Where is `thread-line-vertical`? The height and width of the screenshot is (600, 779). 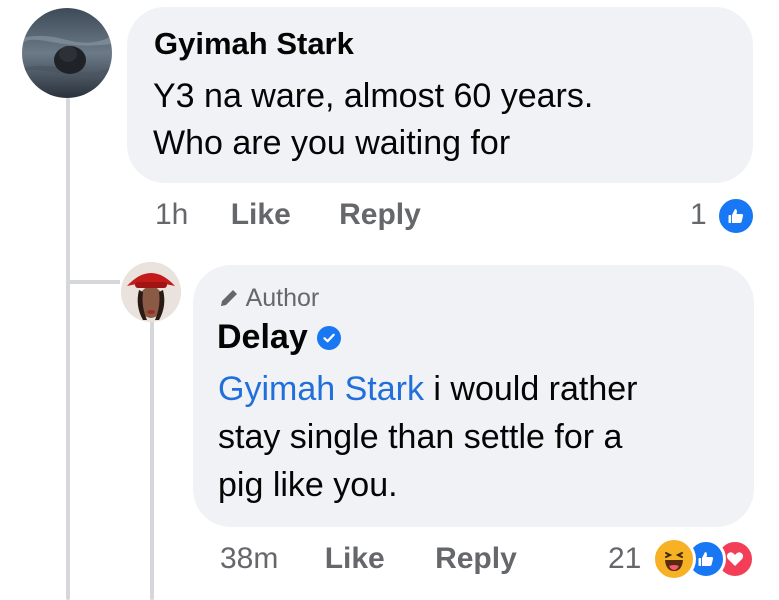
thread-line-vertical is located at coordinates (68, 349).